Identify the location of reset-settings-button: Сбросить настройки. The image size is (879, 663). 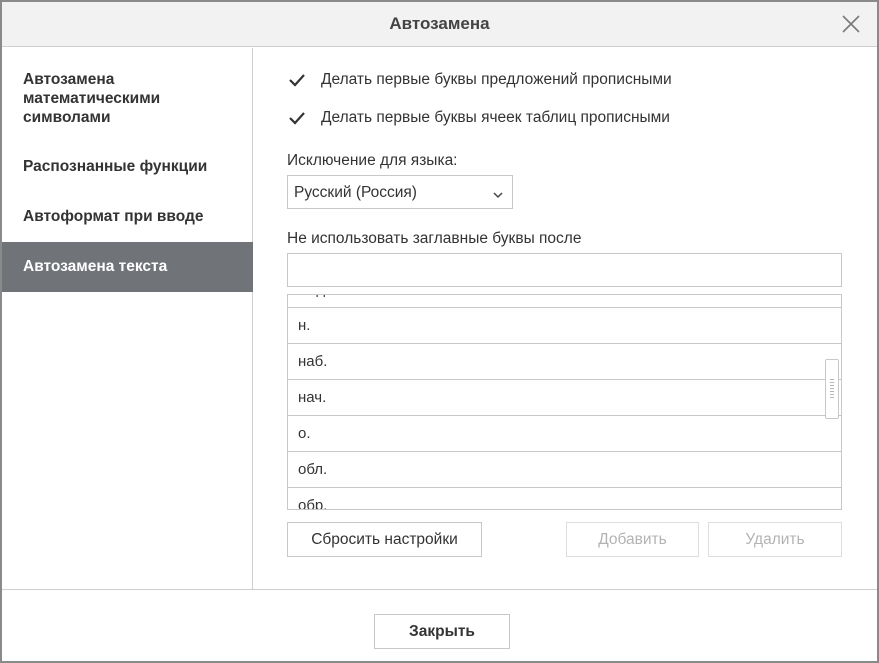
(384, 539).